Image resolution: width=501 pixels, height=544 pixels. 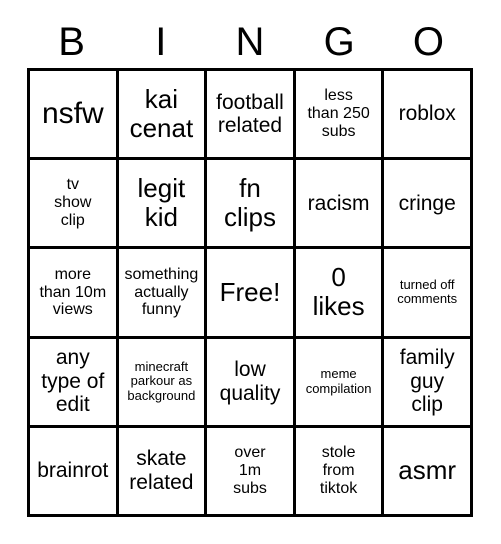 I want to click on bingo-cell-label: nsfw, so click(x=72, y=114).